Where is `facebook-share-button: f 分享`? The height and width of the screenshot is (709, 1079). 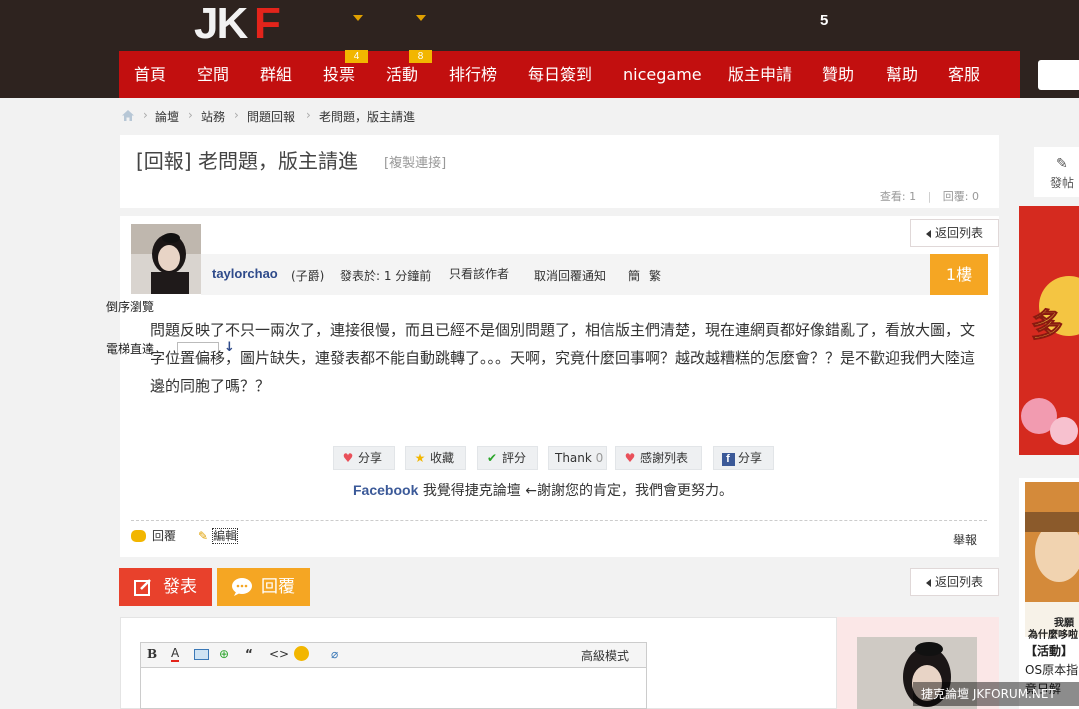 facebook-share-button: f 分享 is located at coordinates (743, 458).